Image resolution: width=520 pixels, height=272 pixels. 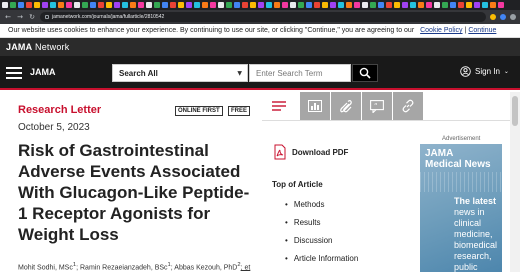 What do you see at coordinates (180, 73) in the screenshot?
I see `search-scope-select: Search All ▼` at bounding box center [180, 73].